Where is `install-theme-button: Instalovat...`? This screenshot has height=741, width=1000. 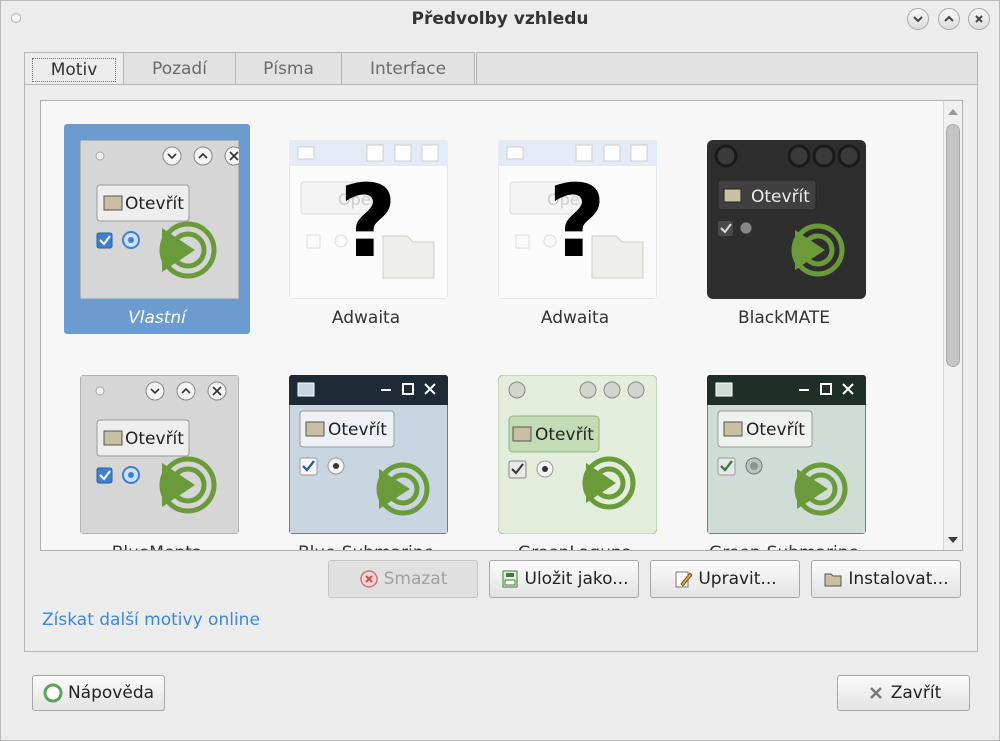
install-theme-button: Instalovat... is located at coordinates (886, 579).